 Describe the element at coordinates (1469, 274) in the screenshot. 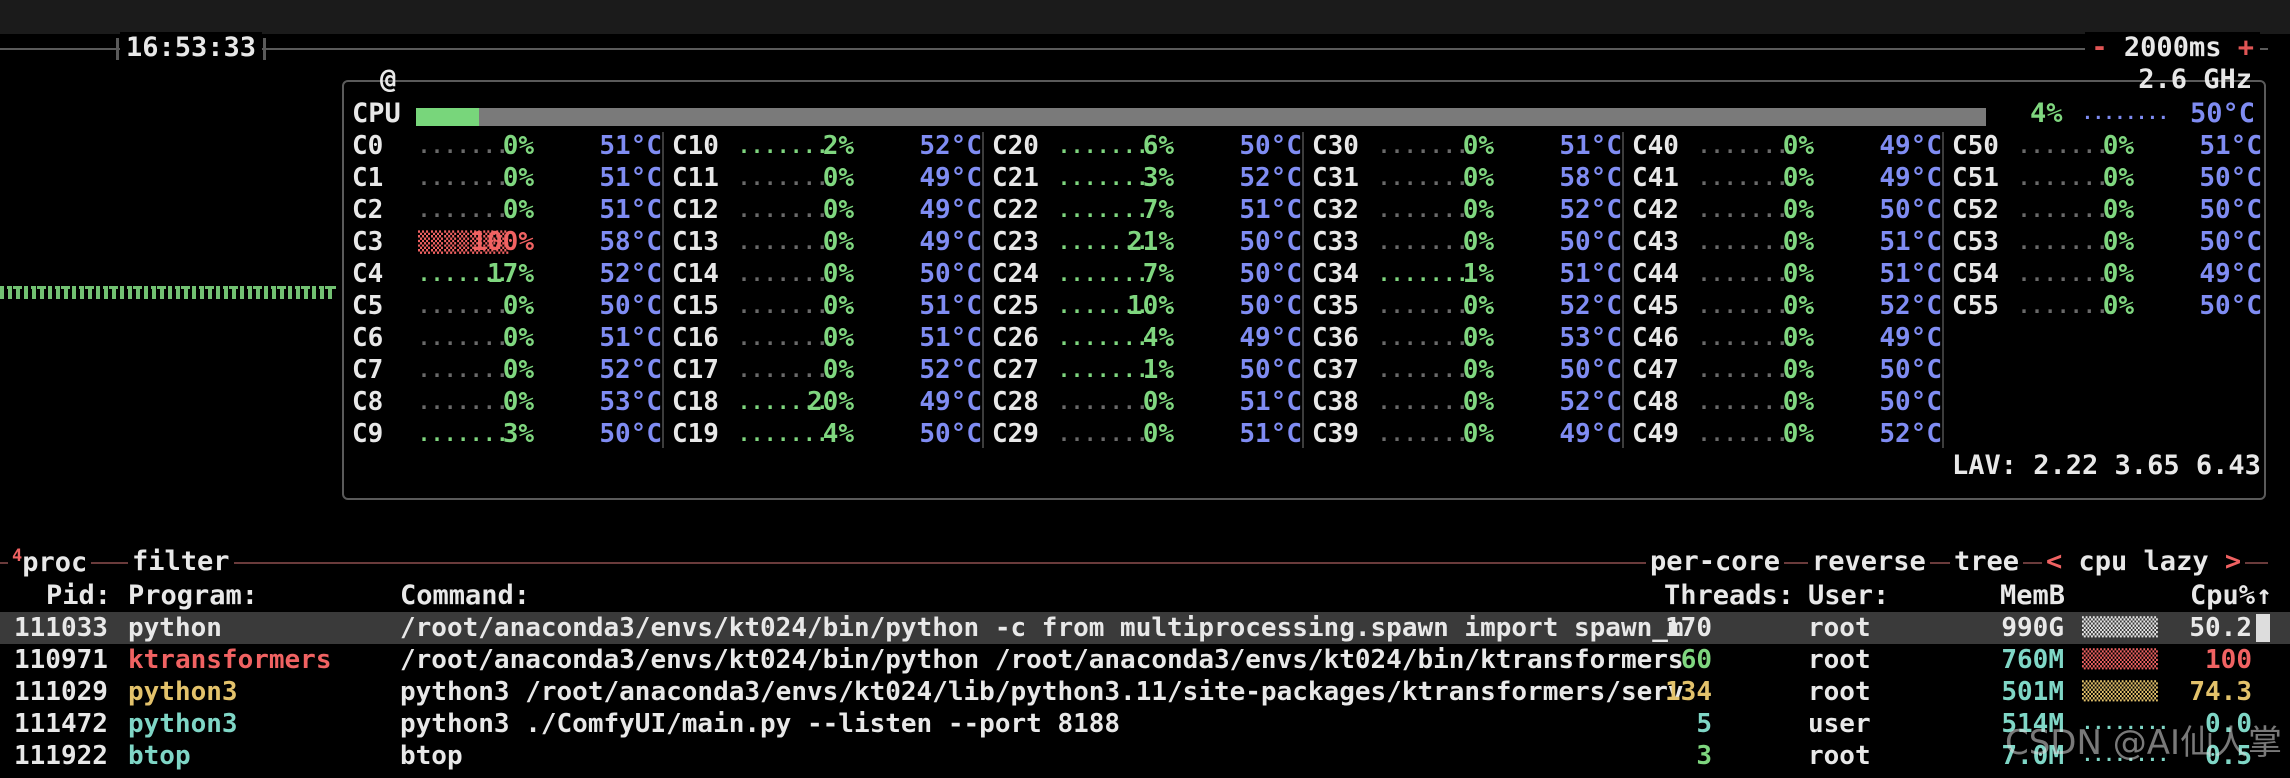

I see `cpu-core-c34: C34....... 1% 51°C` at that location.